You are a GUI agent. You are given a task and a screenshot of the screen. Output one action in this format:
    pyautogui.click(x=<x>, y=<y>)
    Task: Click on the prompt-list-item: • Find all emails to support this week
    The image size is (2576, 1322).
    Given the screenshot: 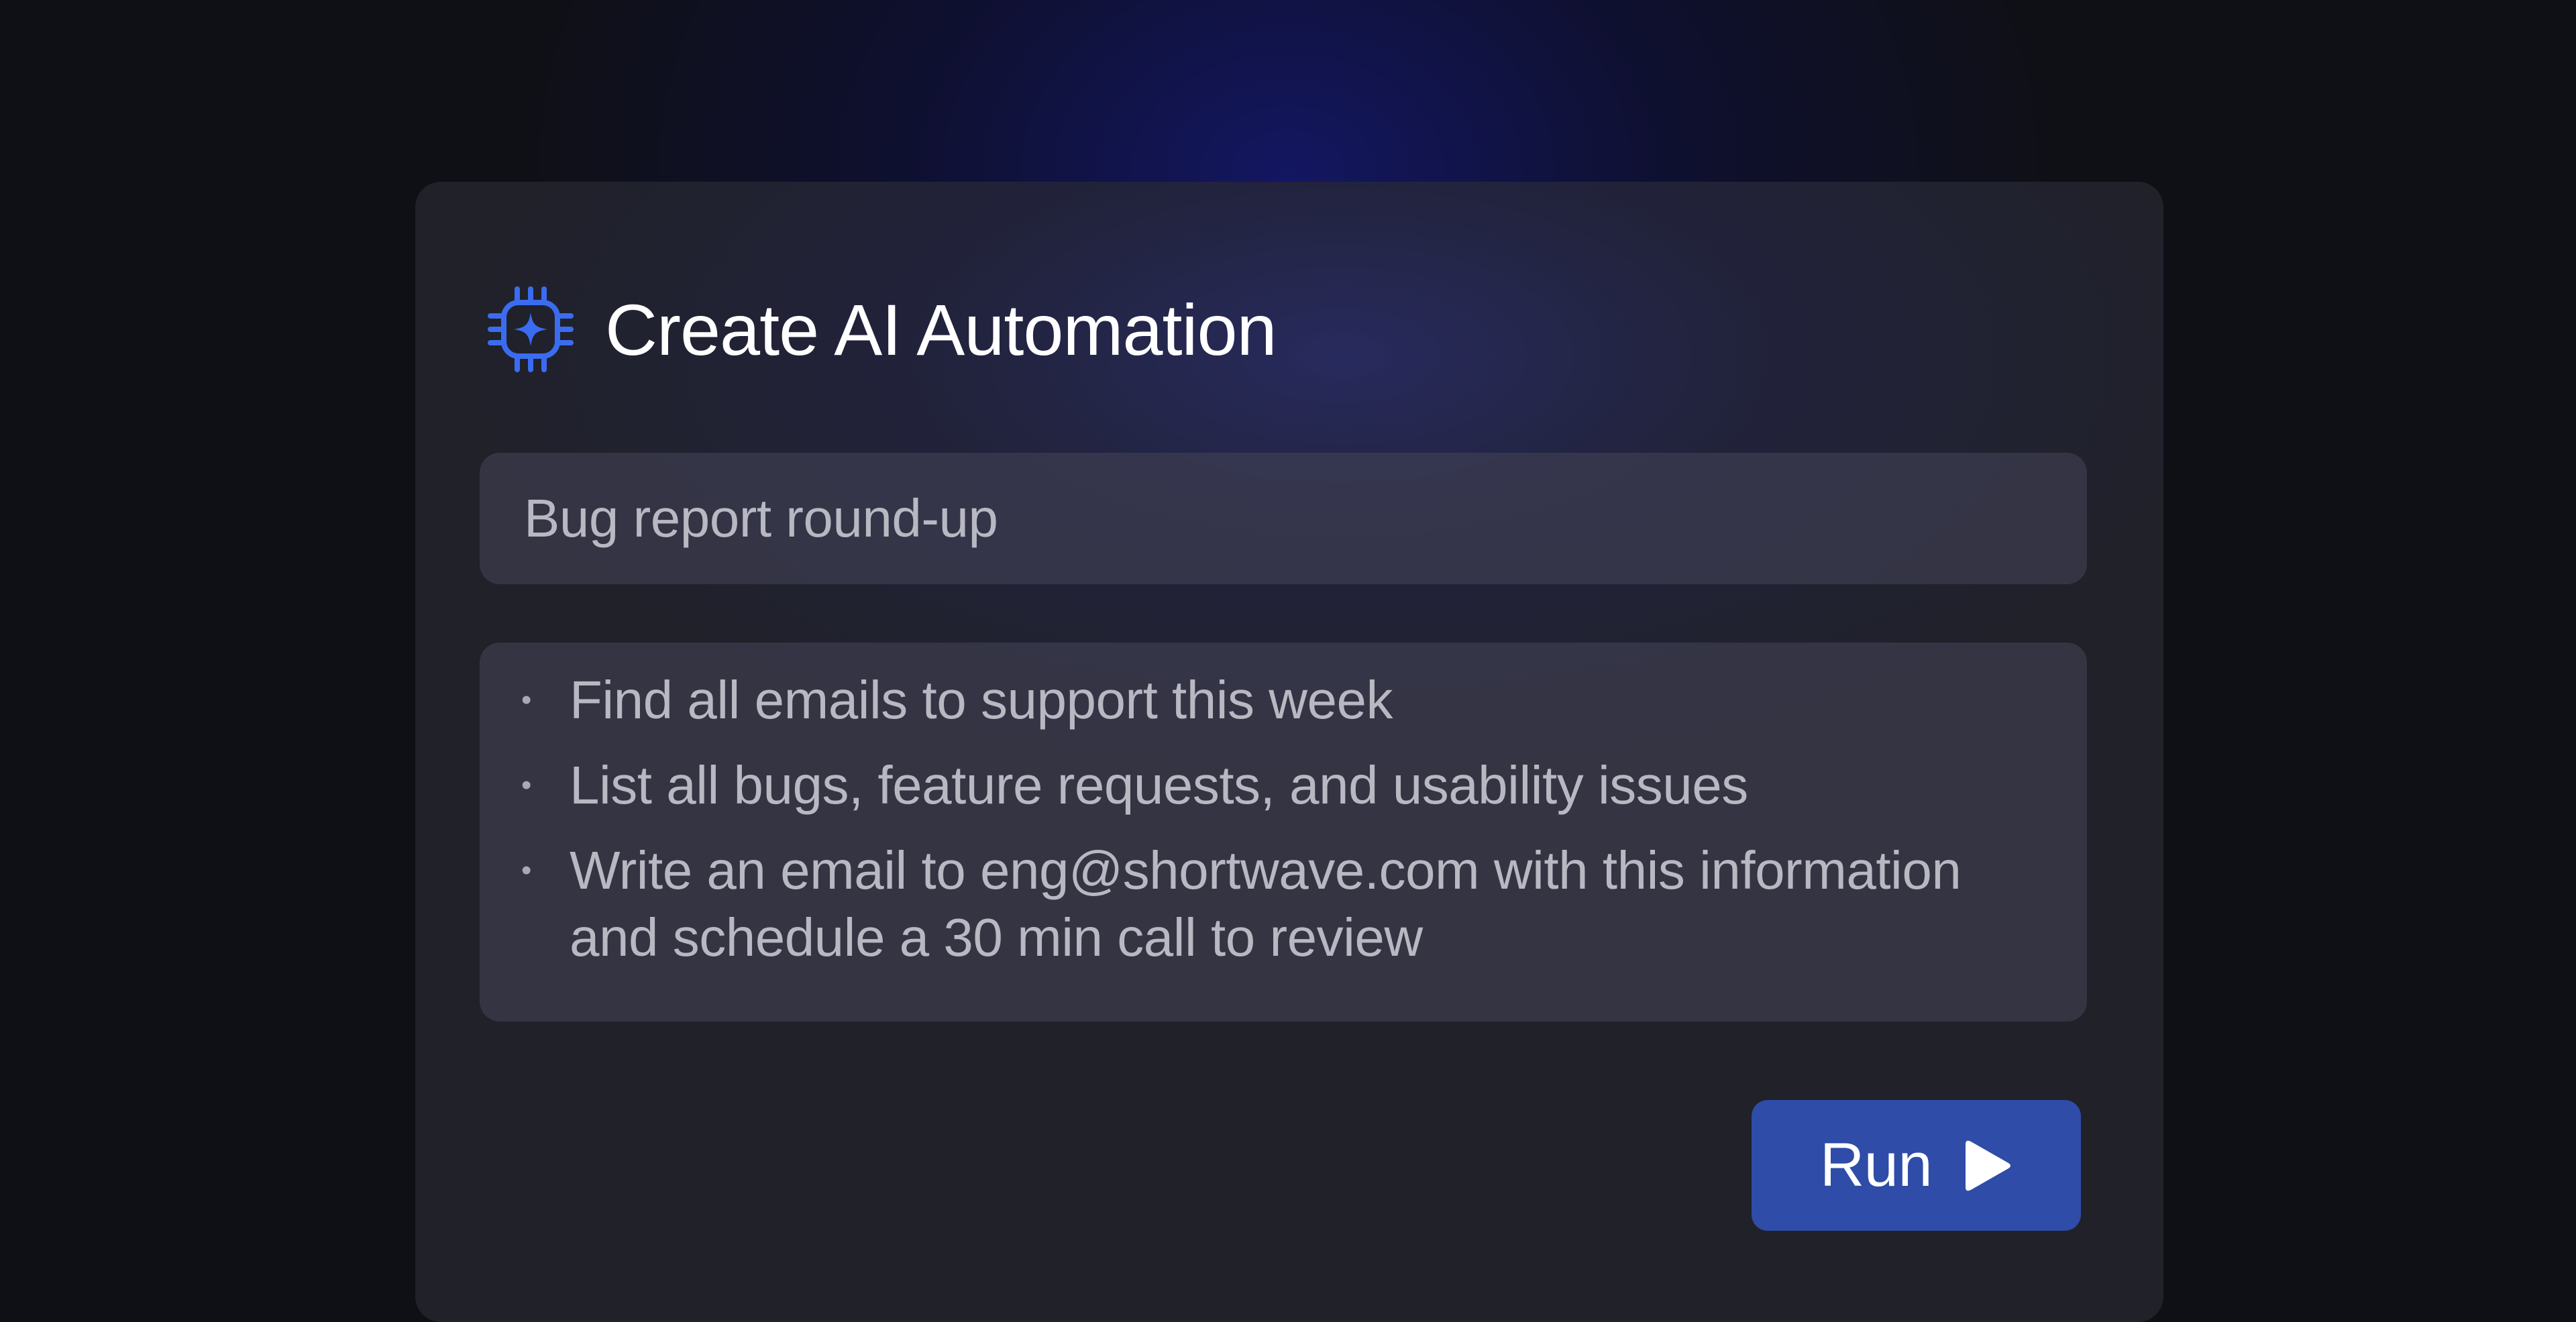 What is the action you would take?
    pyautogui.click(x=1263, y=700)
    